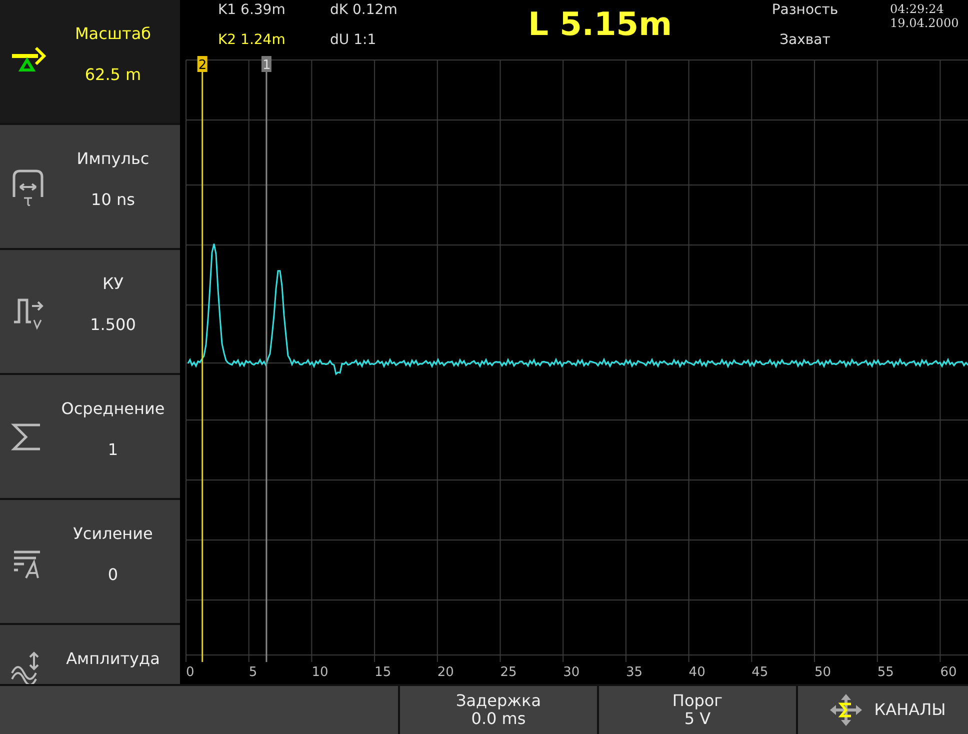 The height and width of the screenshot is (734, 968). Describe the element at coordinates (498, 710) in the screenshot. I see `bottom-button: Задержка 0.0 ms` at that location.